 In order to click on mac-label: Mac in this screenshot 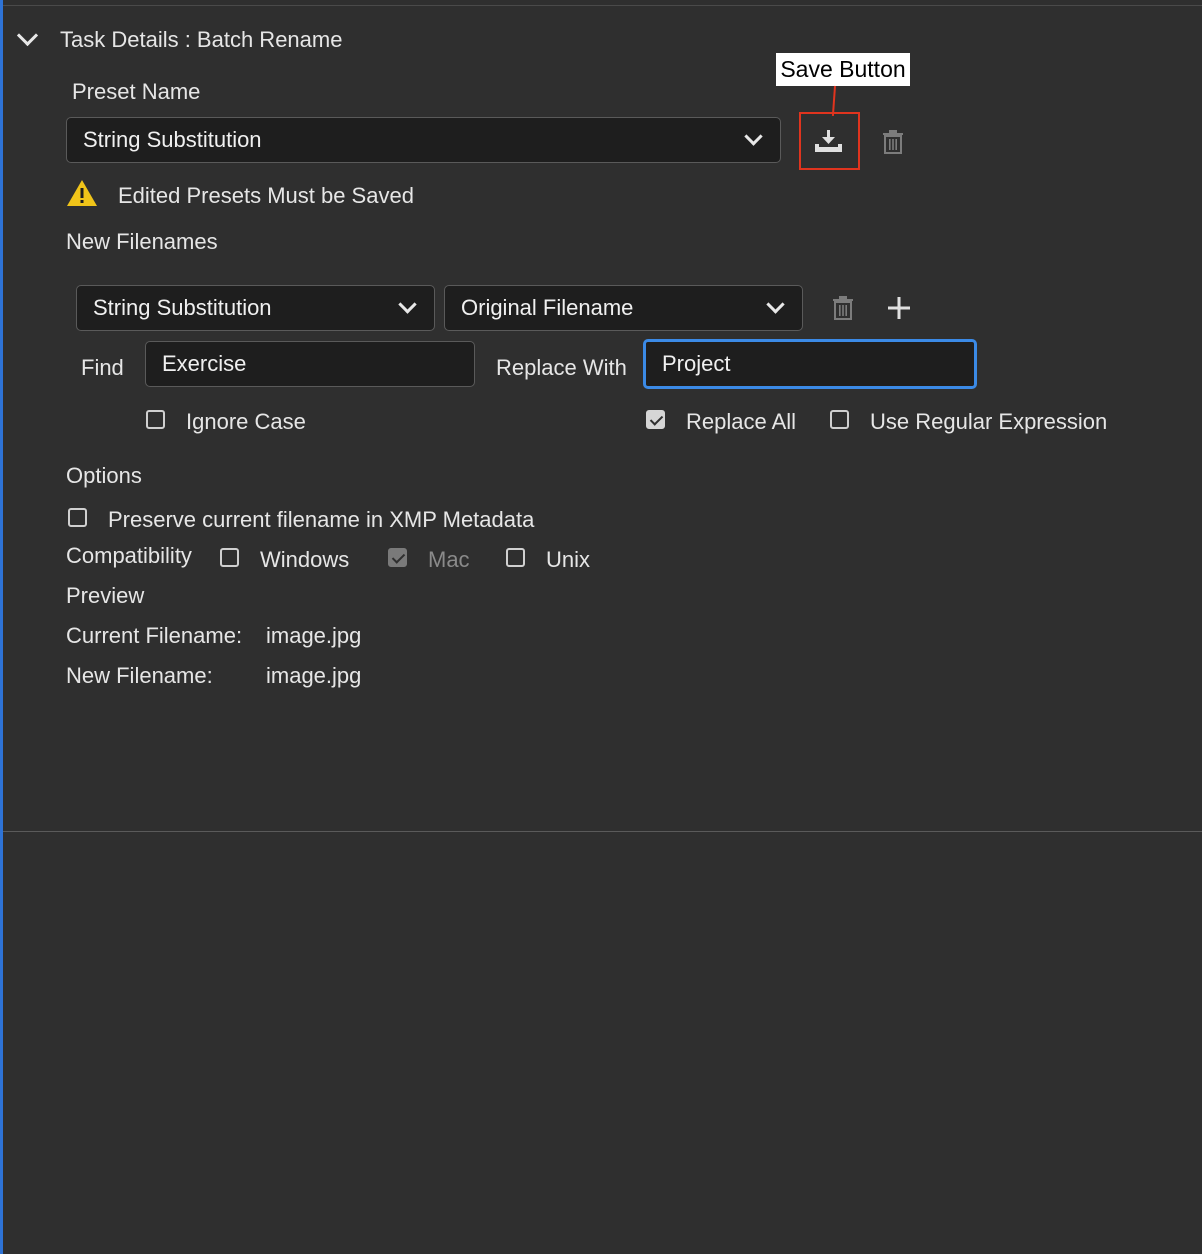, I will do `click(449, 559)`.